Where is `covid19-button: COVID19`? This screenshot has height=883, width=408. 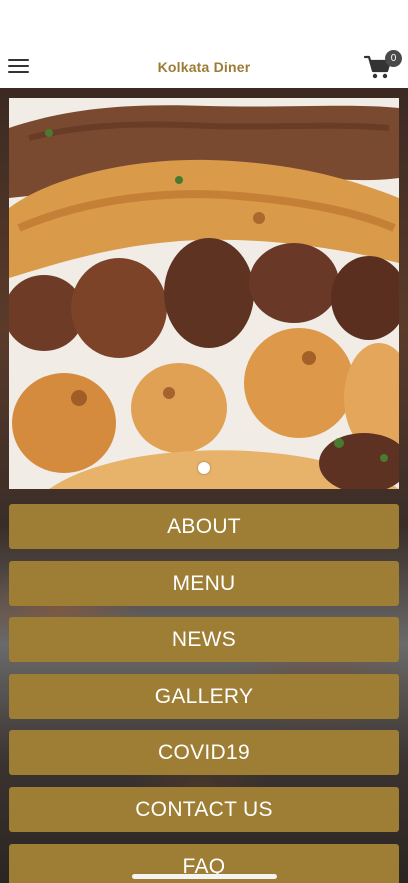 covid19-button: COVID19 is located at coordinates (204, 752).